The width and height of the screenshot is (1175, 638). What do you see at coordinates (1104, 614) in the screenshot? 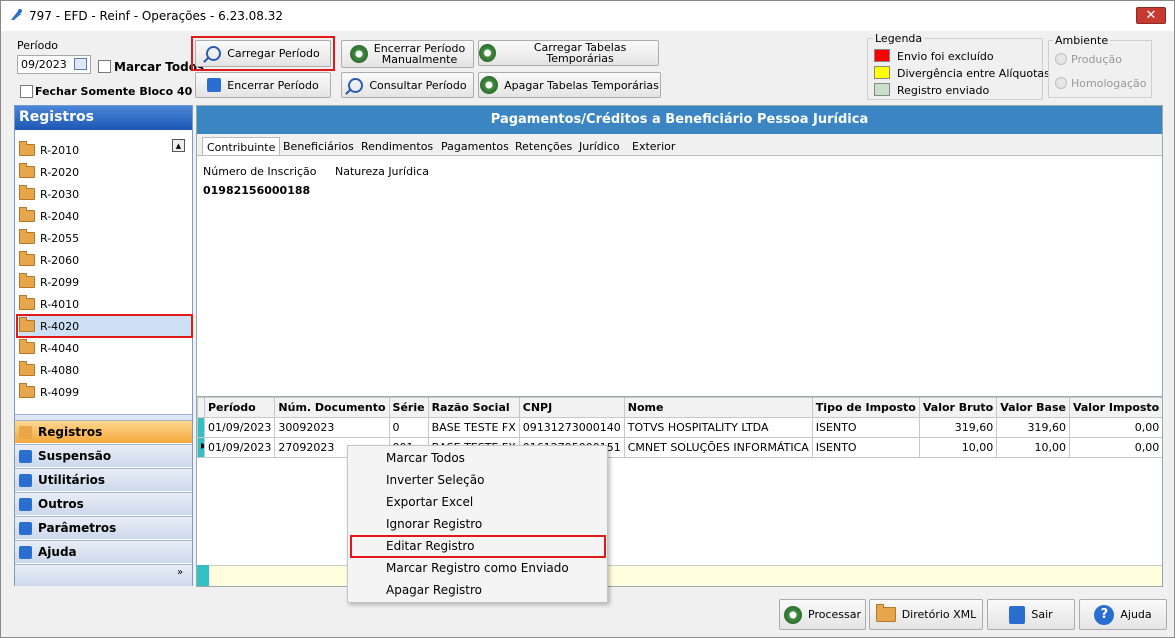
I see `help-icon: ?` at bounding box center [1104, 614].